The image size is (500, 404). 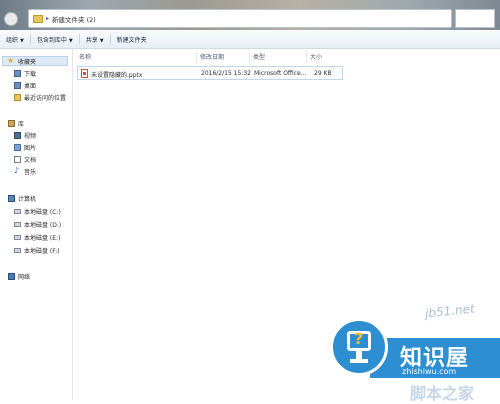 I want to click on monitor-base-icon, so click(x=359, y=361).